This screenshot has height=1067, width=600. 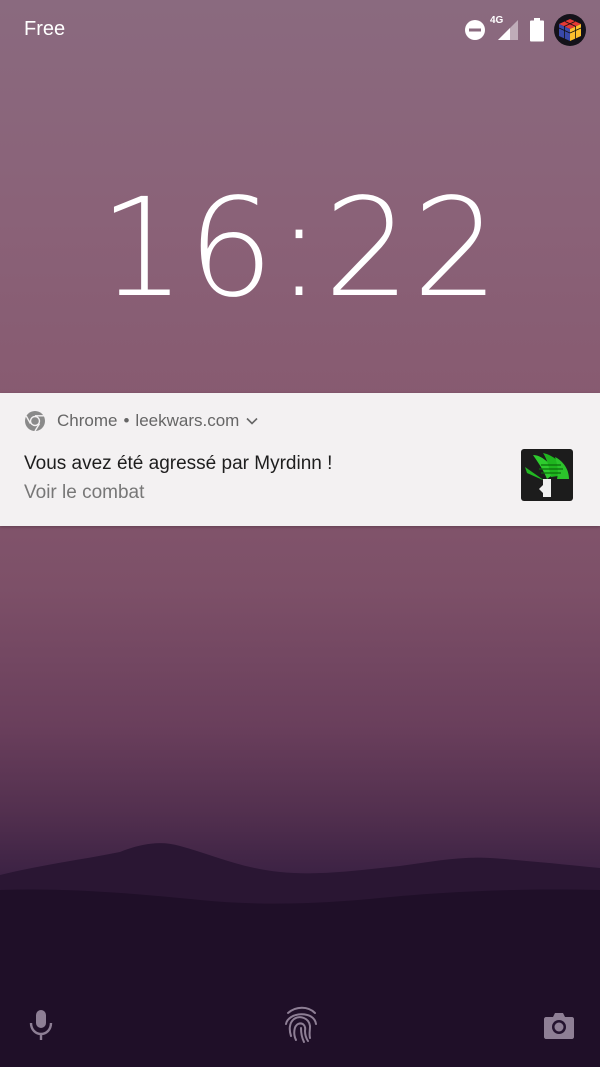 I want to click on leek-thumbnail, so click(x=547, y=475).